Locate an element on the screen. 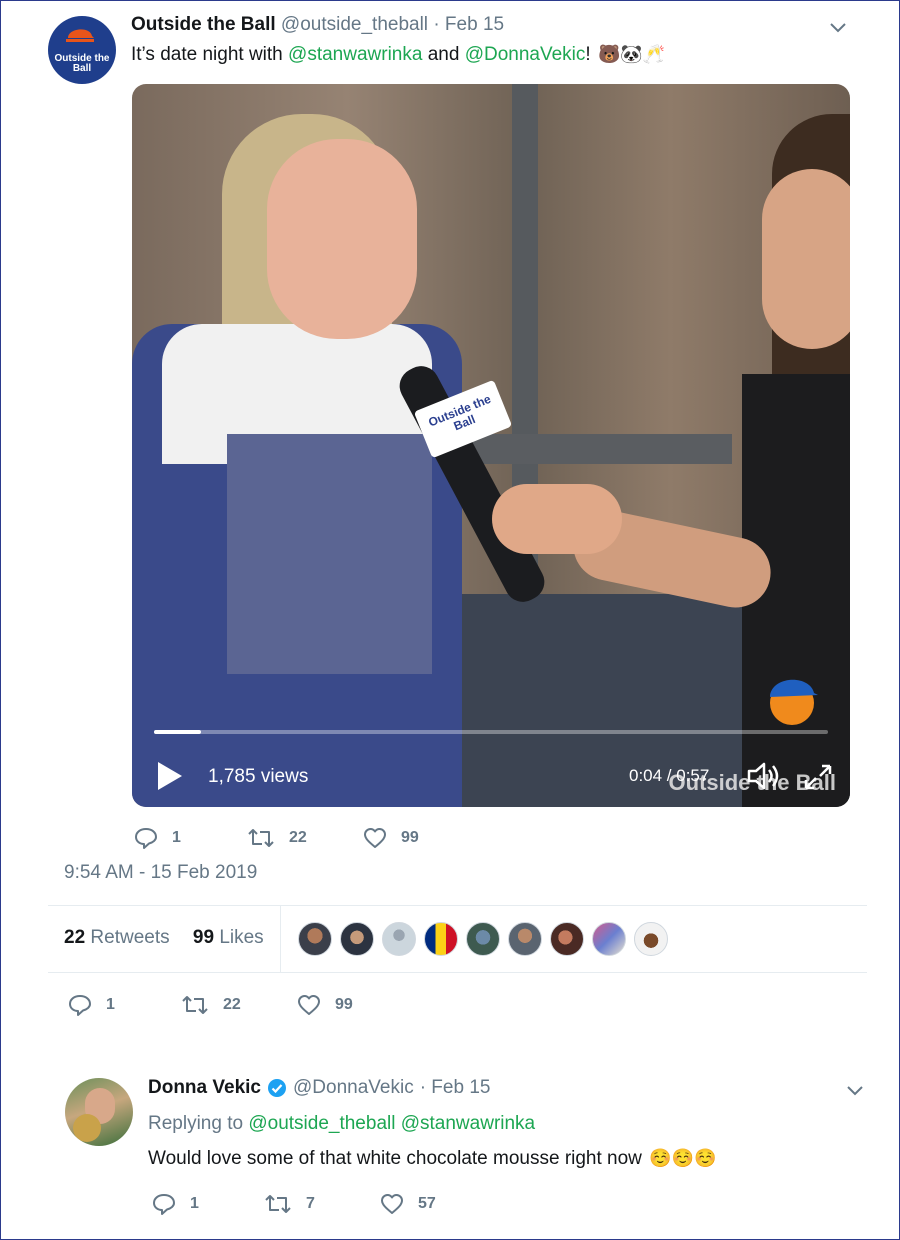 The width and height of the screenshot is (900, 1240). retweets-total: 22 is located at coordinates (74, 937).